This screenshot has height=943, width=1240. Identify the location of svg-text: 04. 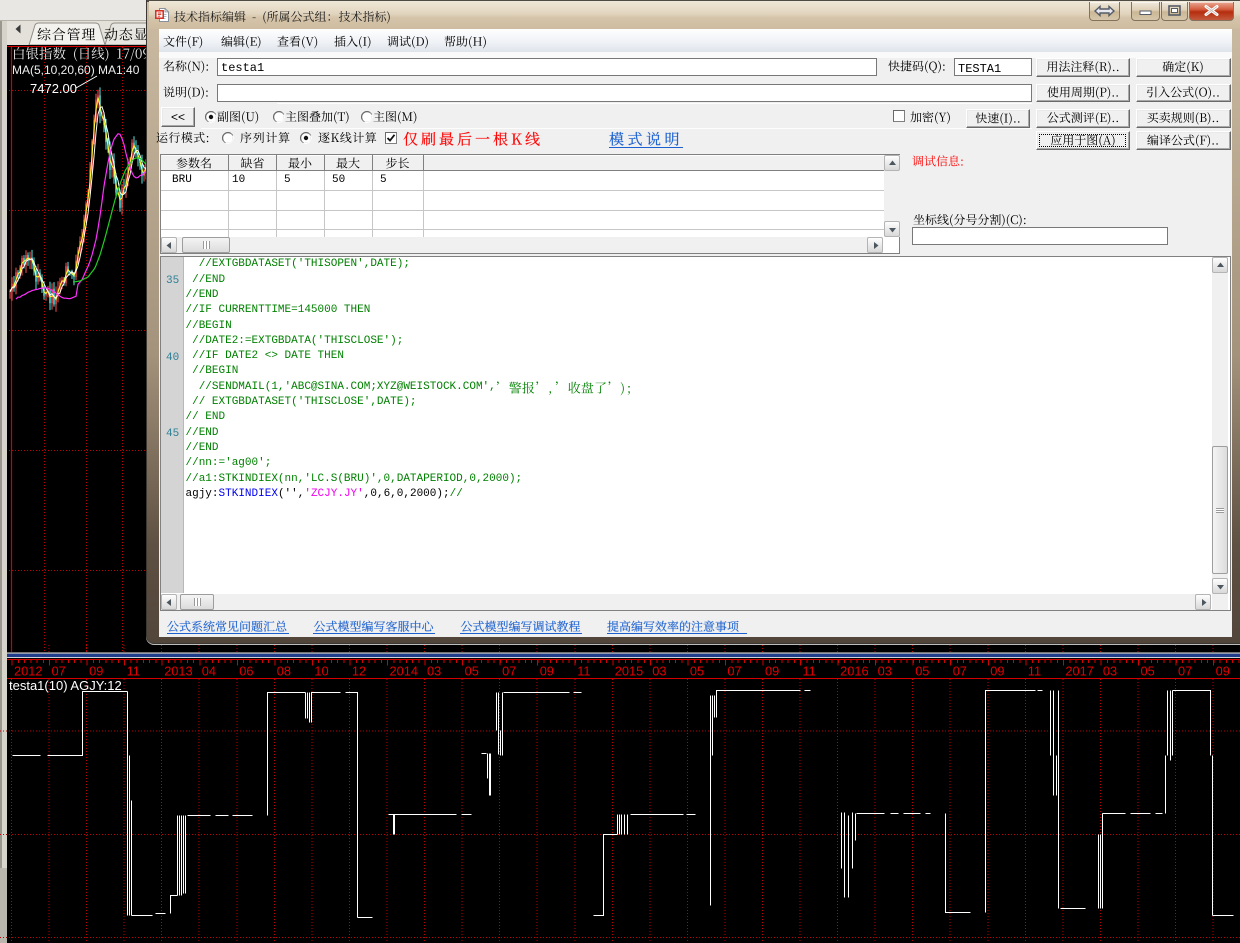
(209, 671).